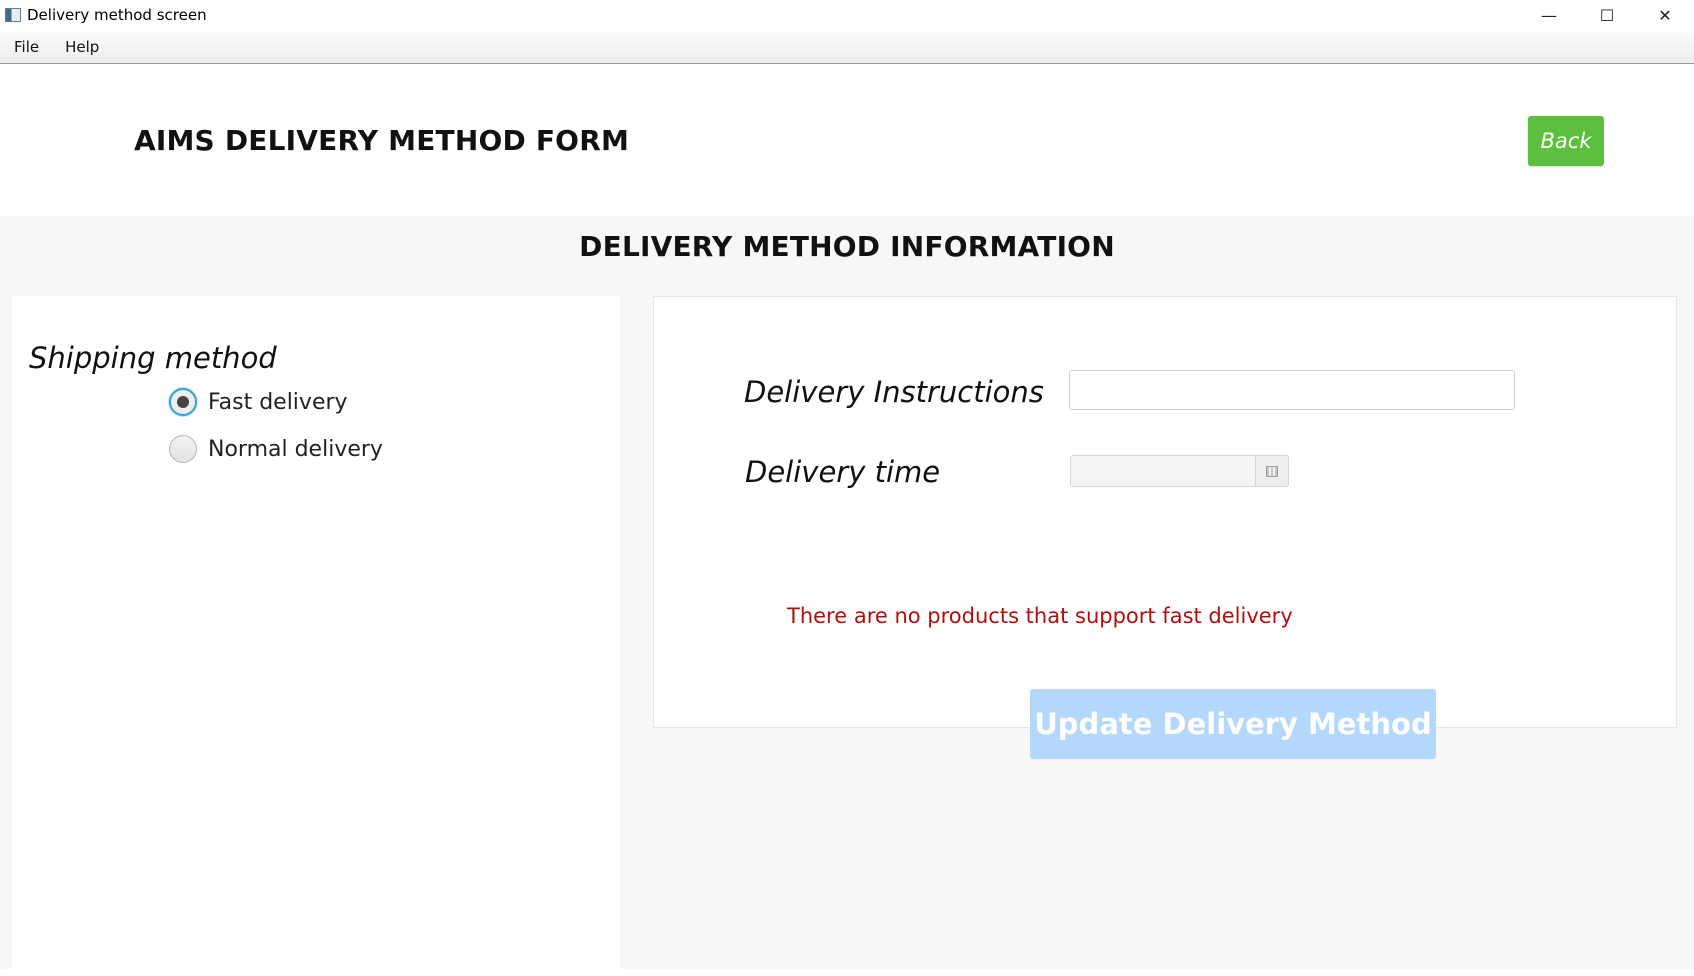  Describe the element at coordinates (278, 402) in the screenshot. I see `radio-label-fast: Fast delivery` at that location.